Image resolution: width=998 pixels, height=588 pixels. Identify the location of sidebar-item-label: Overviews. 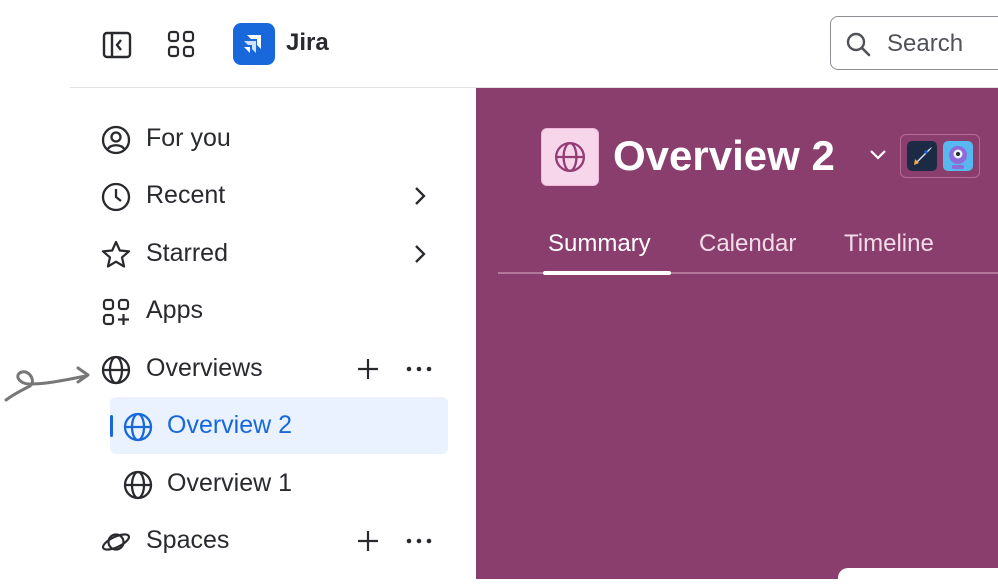
(204, 368).